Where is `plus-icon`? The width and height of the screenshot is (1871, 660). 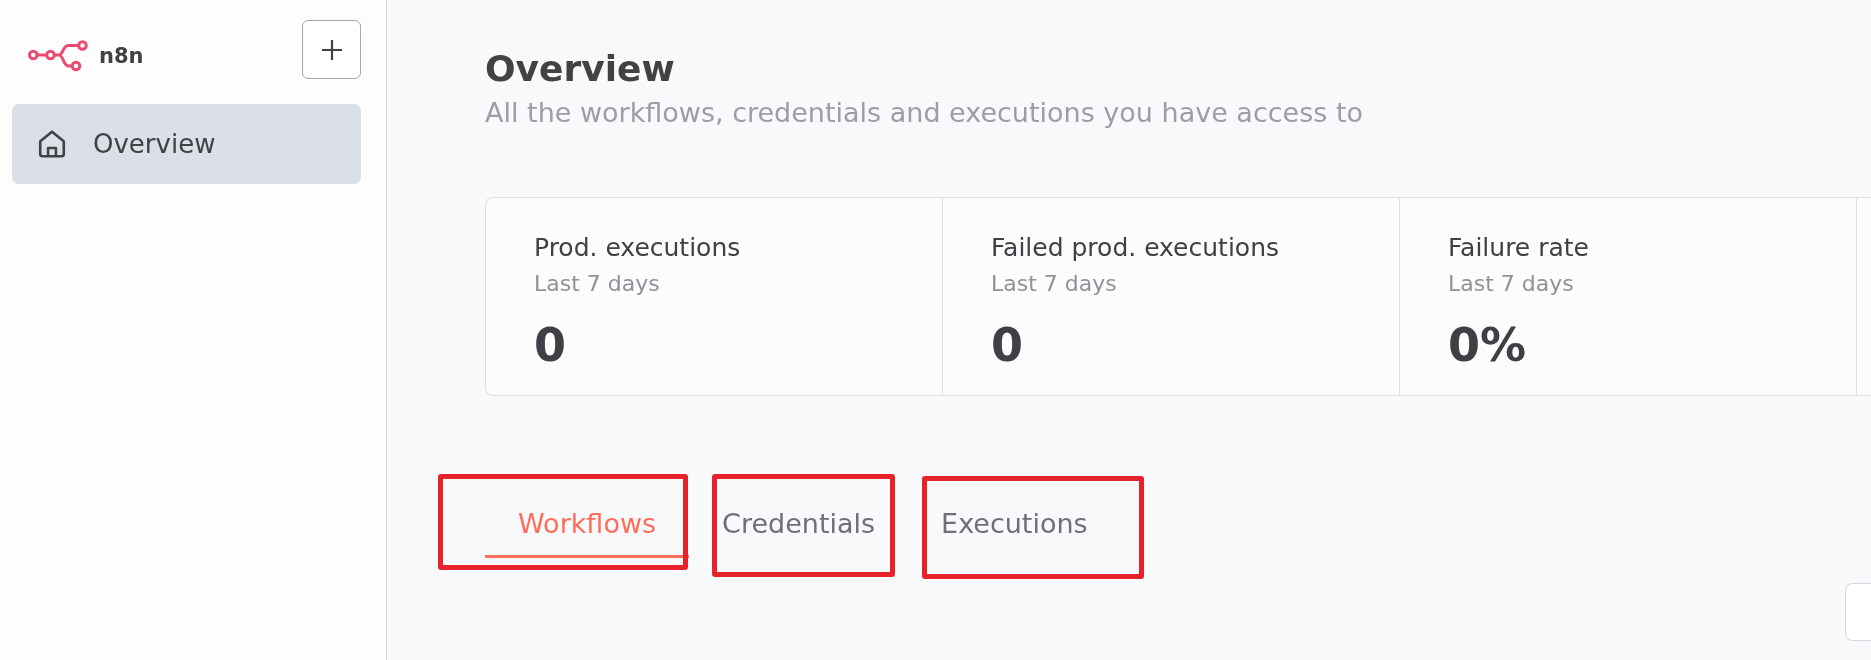 plus-icon is located at coordinates (331, 49).